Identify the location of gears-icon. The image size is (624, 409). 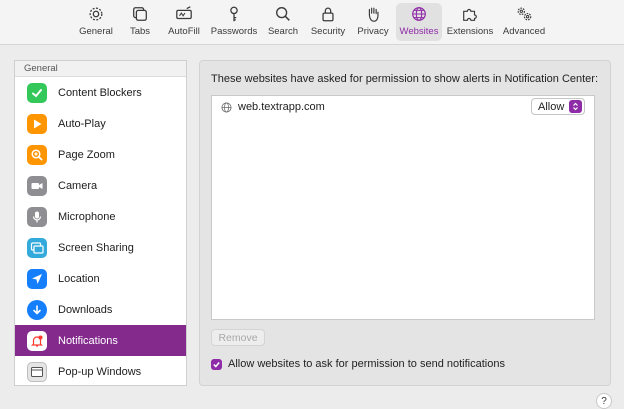
(524, 14).